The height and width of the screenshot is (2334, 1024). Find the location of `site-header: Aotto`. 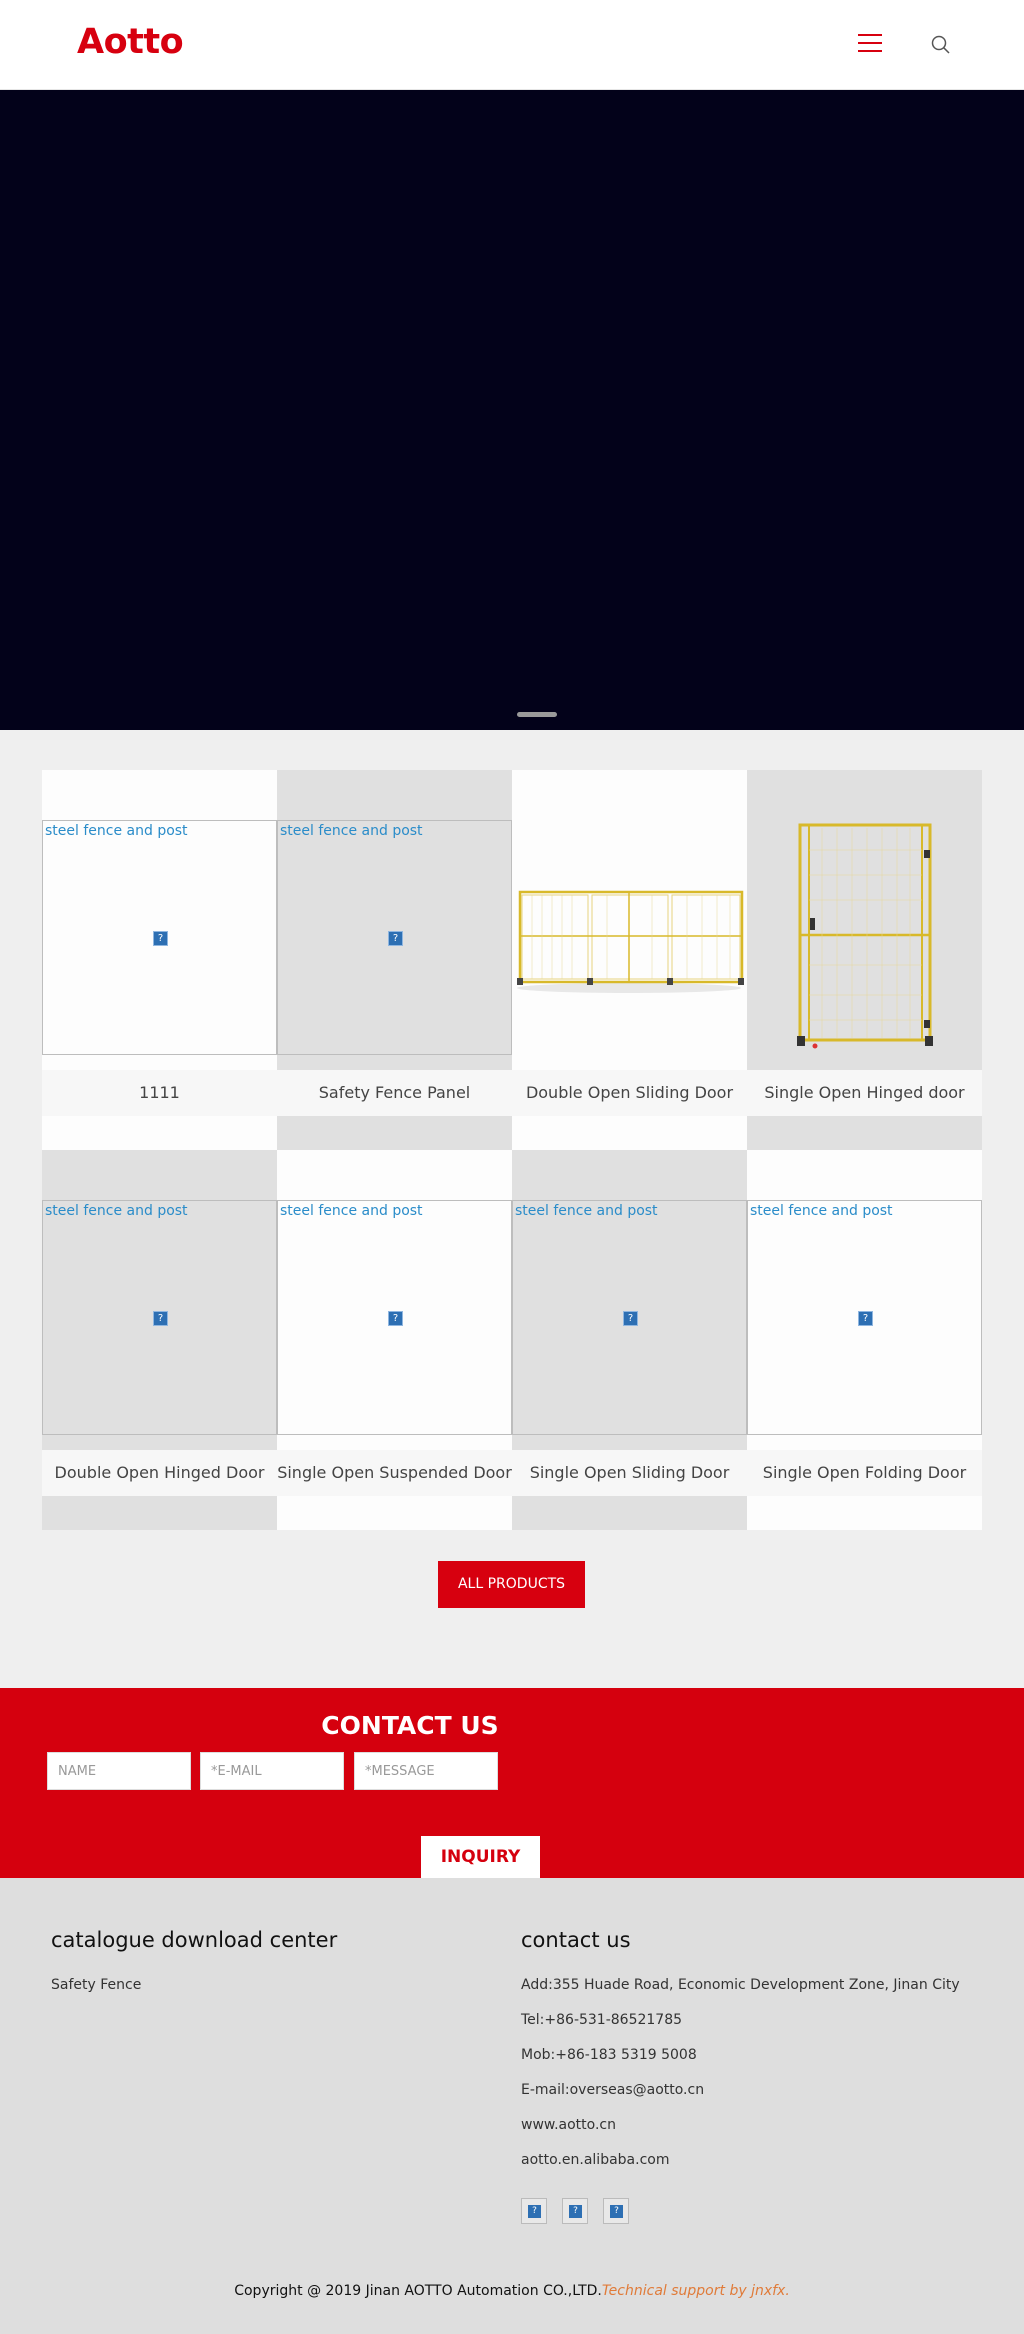

site-header: Aotto is located at coordinates (512, 45).